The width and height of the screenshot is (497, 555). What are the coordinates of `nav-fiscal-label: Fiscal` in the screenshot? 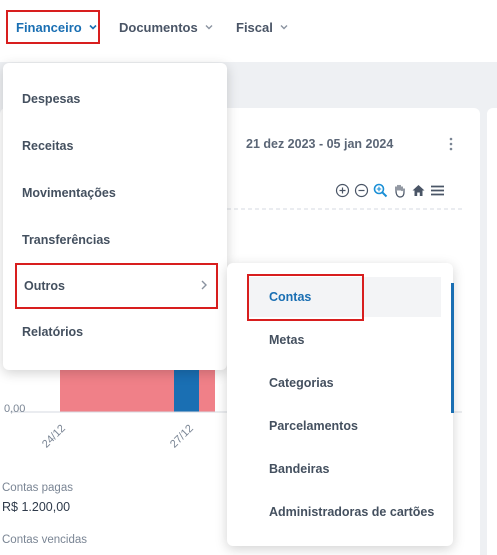 It's located at (254, 27).